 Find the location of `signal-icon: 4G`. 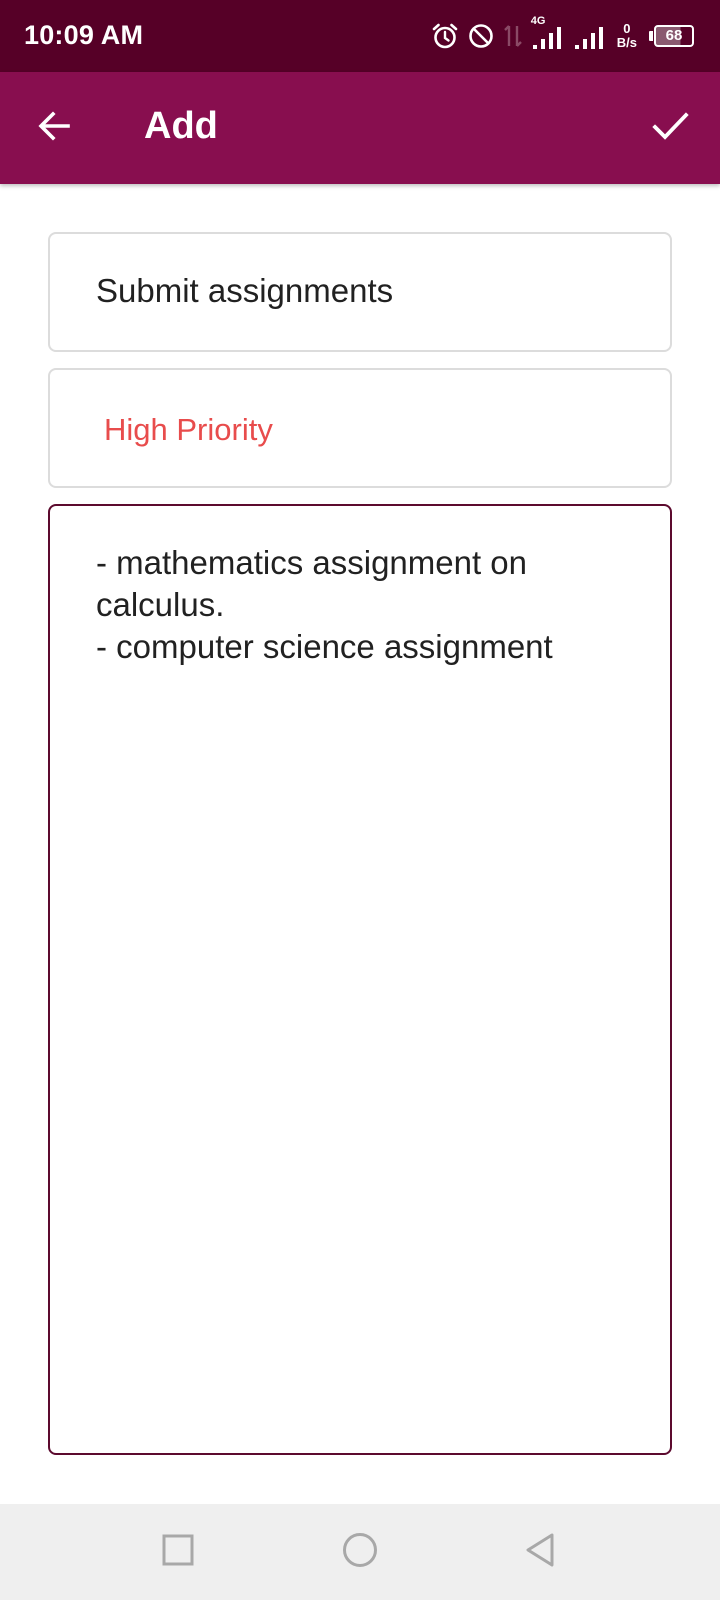

signal-icon: 4G is located at coordinates (548, 33).